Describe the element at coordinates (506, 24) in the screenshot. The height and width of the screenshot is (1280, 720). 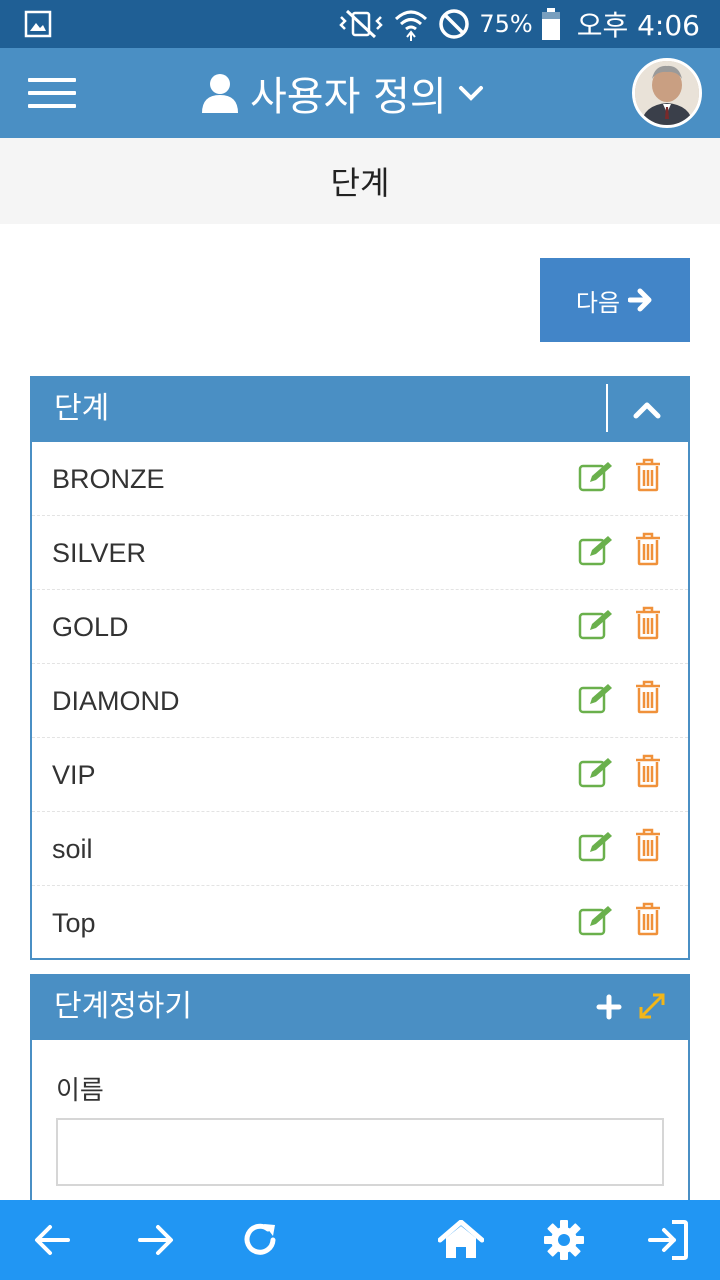
I see `battery-percent: 75%` at that location.